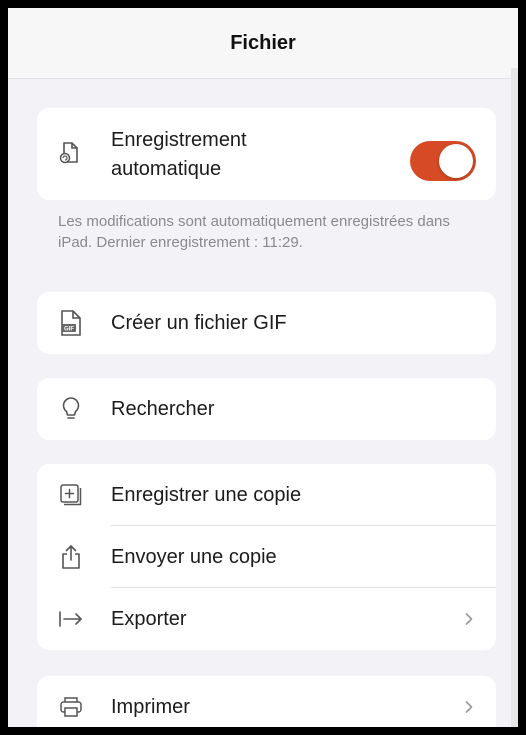  What do you see at coordinates (71, 495) in the screenshot?
I see `plus-square-icon` at bounding box center [71, 495].